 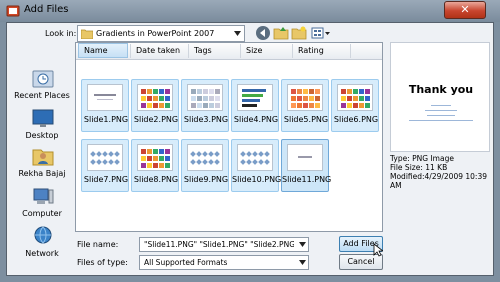 I want to click on file-thumbnail: Slide2.PNG, so click(x=155, y=105).